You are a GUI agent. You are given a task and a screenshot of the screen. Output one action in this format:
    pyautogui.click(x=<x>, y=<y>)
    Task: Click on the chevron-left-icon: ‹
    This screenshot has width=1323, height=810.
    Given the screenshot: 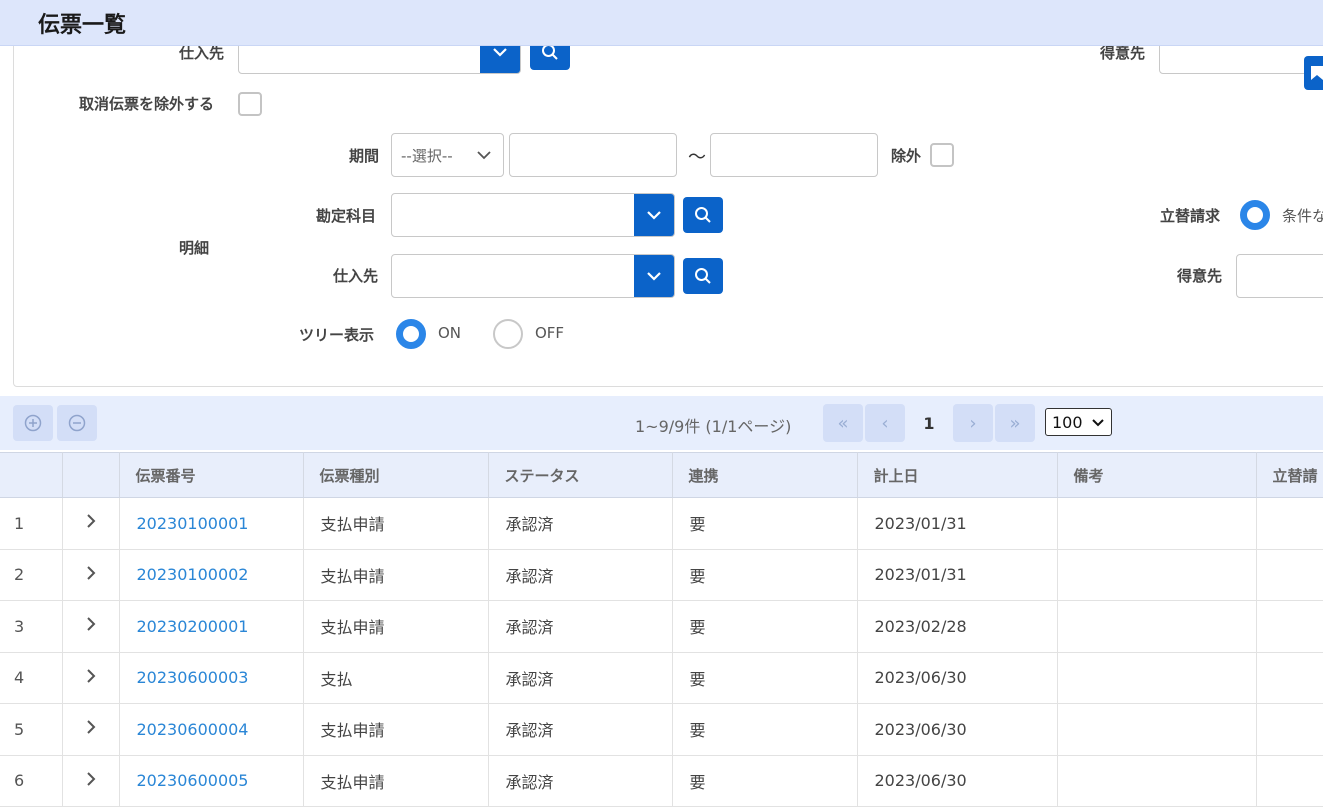 What is the action you would take?
    pyautogui.click(x=885, y=423)
    